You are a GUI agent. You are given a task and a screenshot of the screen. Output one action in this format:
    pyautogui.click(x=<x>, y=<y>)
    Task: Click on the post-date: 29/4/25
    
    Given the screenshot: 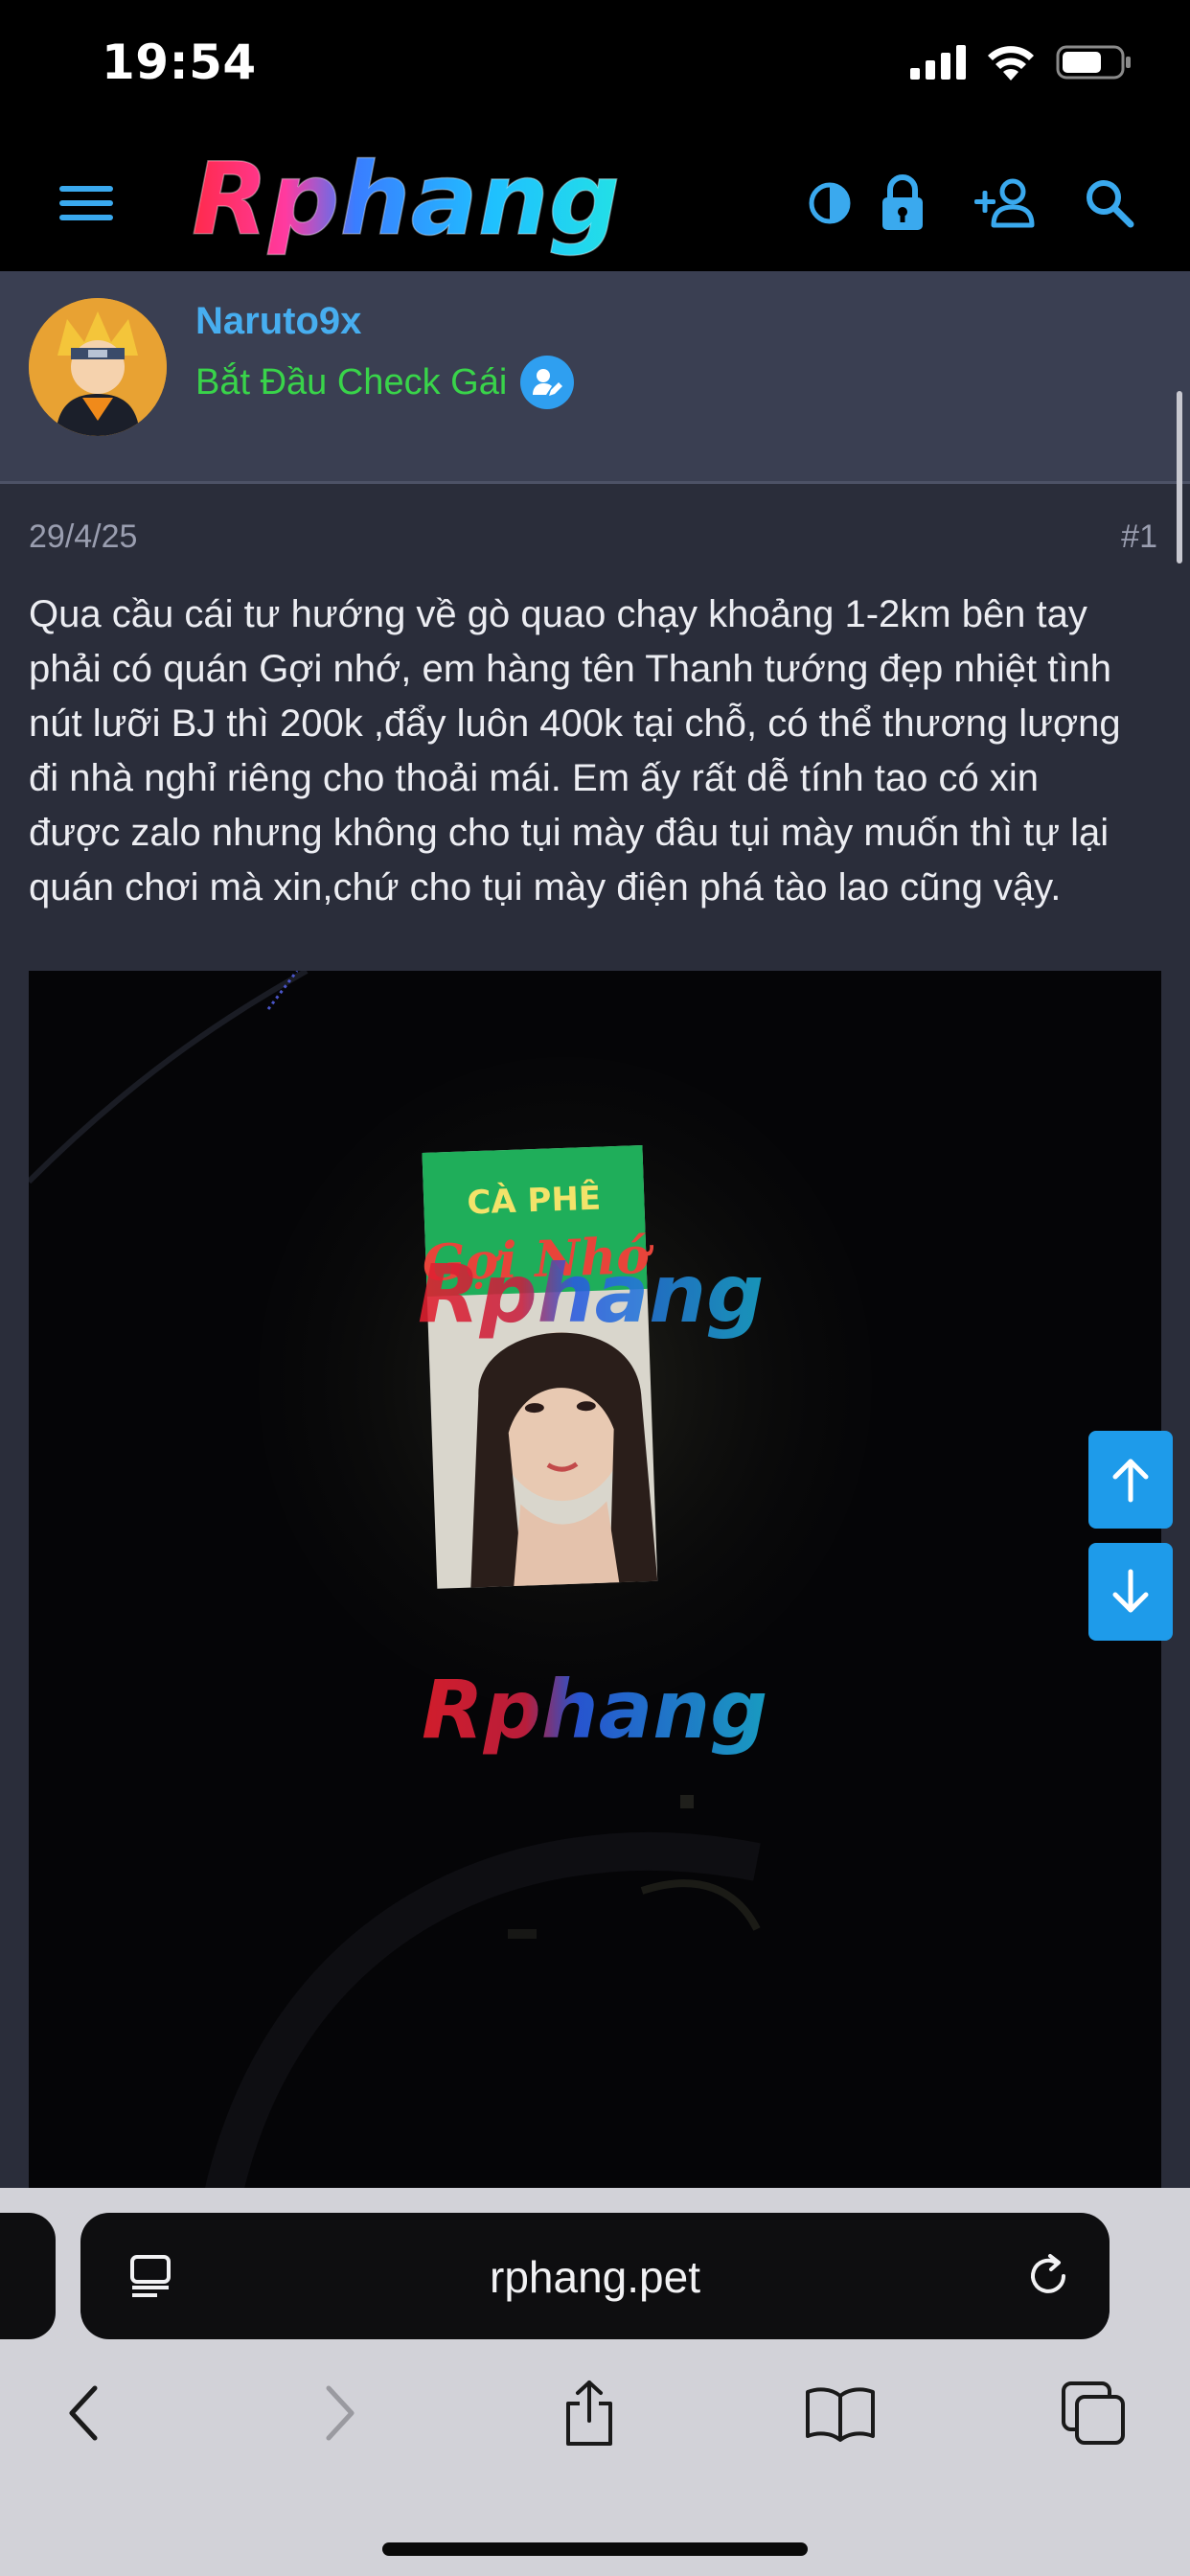 What is the action you would take?
    pyautogui.click(x=83, y=537)
    